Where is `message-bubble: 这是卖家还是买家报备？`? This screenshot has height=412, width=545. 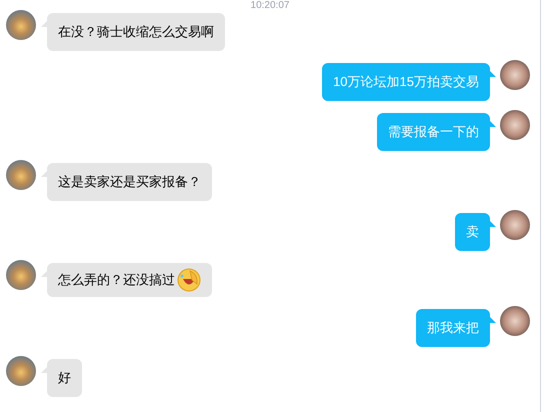 message-bubble: 这是卖家还是买家报备？ is located at coordinates (129, 182).